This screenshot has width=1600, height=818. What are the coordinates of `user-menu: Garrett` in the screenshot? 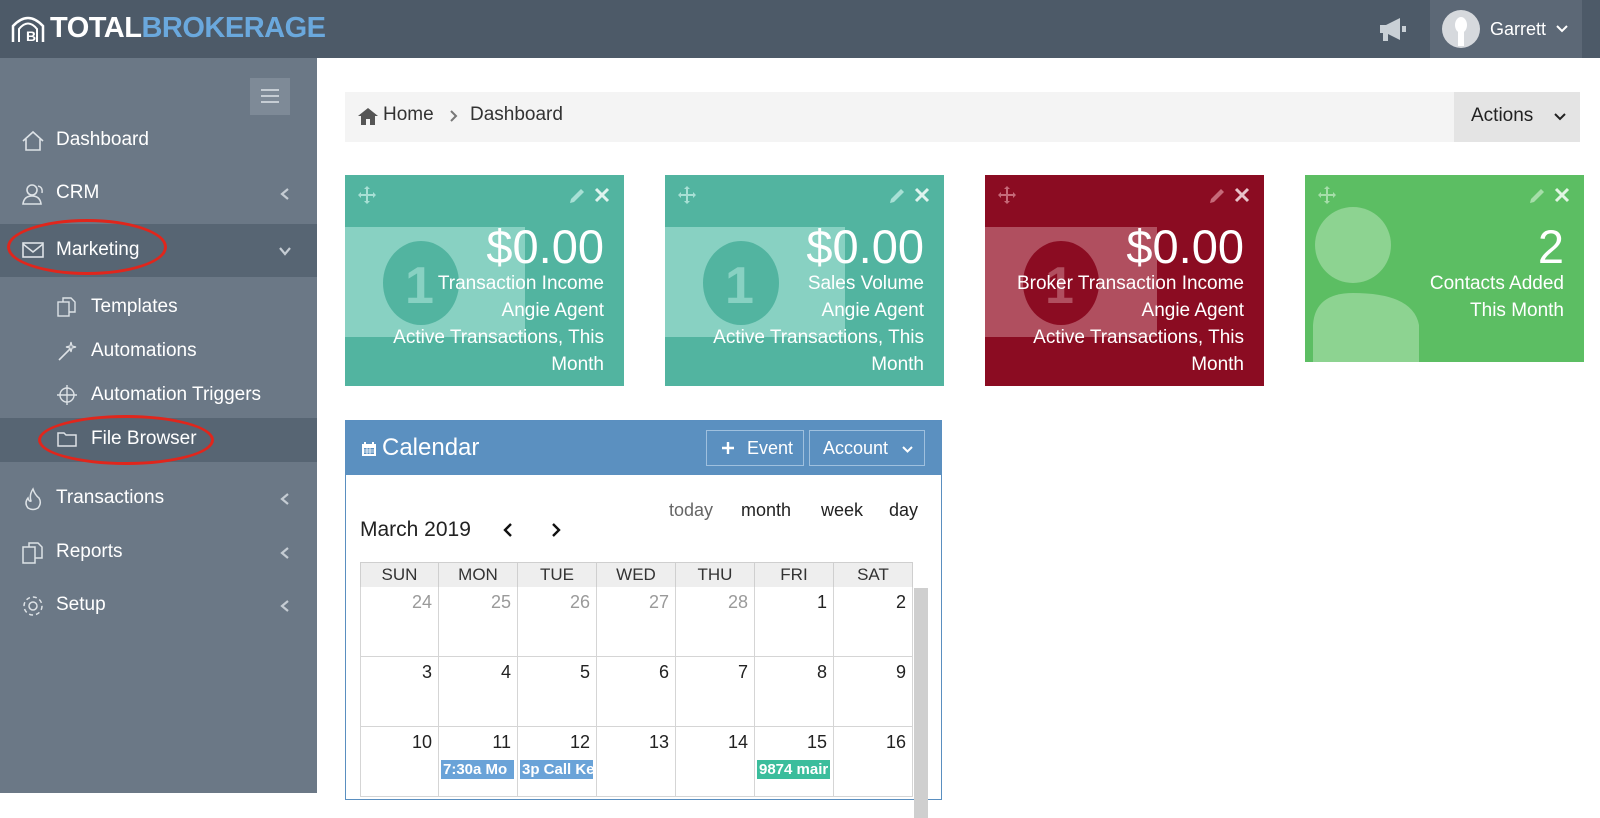 It's located at (1506, 29).